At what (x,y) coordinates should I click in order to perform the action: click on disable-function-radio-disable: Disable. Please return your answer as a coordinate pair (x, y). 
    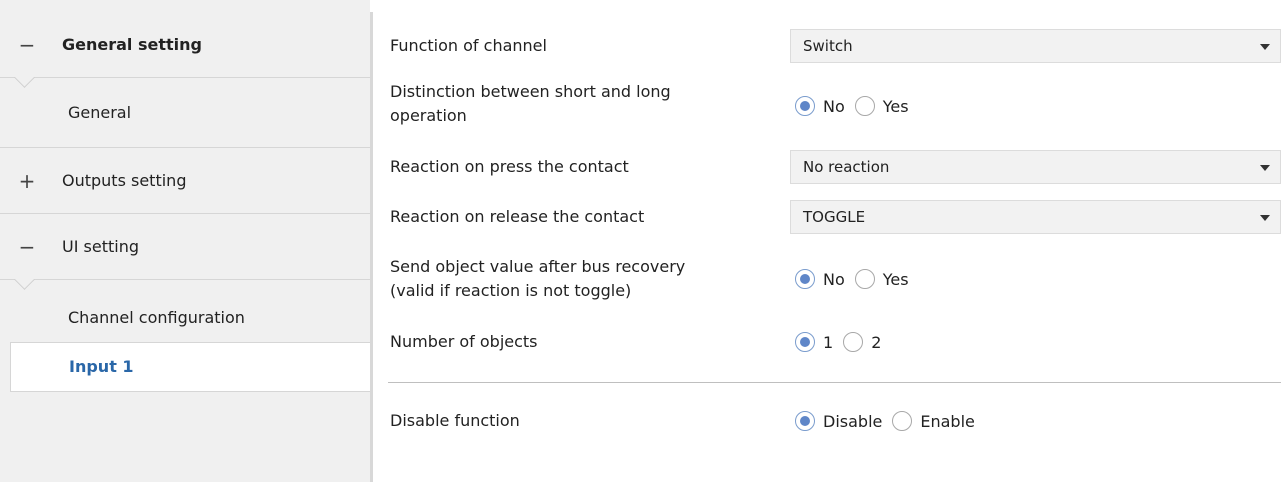
    Looking at the image, I should click on (838, 421).